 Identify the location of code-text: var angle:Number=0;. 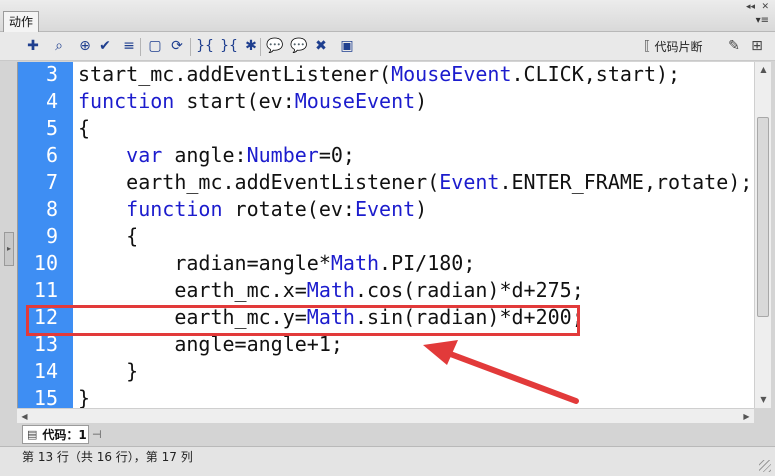
(216, 155).